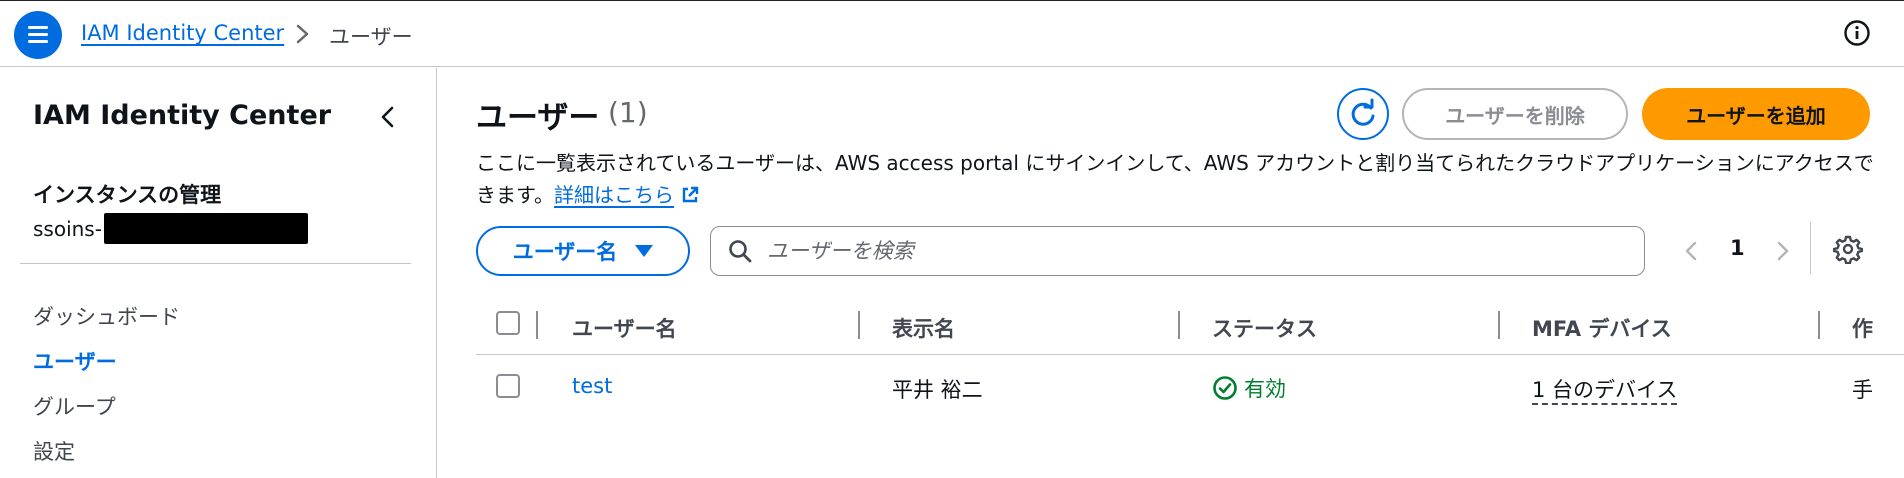 Image resolution: width=1904 pixels, height=478 pixels. Describe the element at coordinates (1783, 251) in the screenshot. I see `next-page-icon` at that location.